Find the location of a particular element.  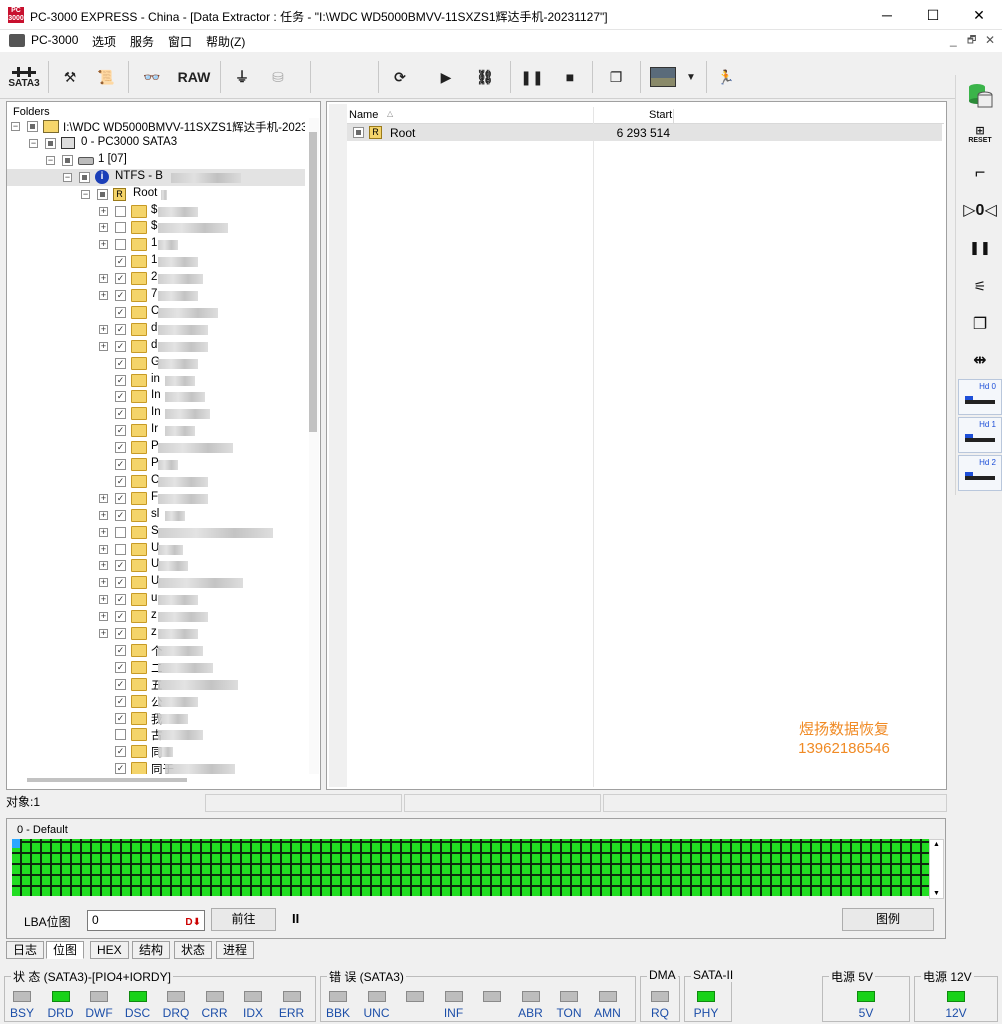

tree-node: ✓ in is located at coordinates (156, 380).